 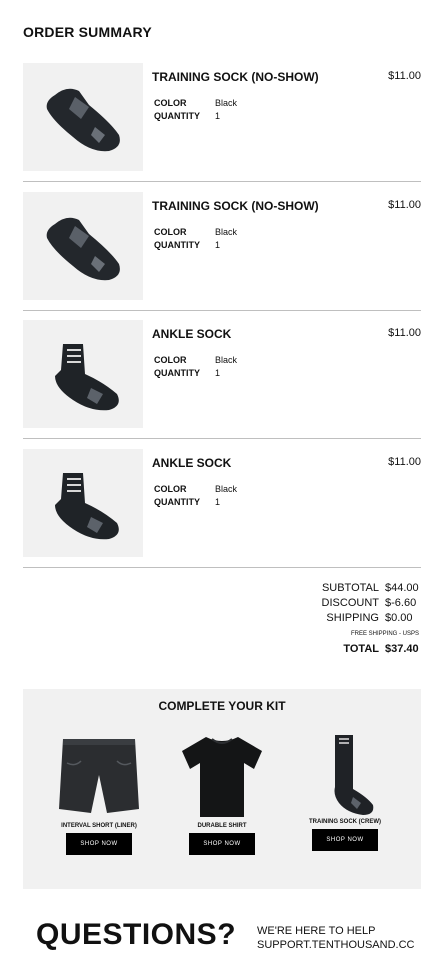 I want to click on discount-label: DISCOUNT, so click(x=350, y=603).